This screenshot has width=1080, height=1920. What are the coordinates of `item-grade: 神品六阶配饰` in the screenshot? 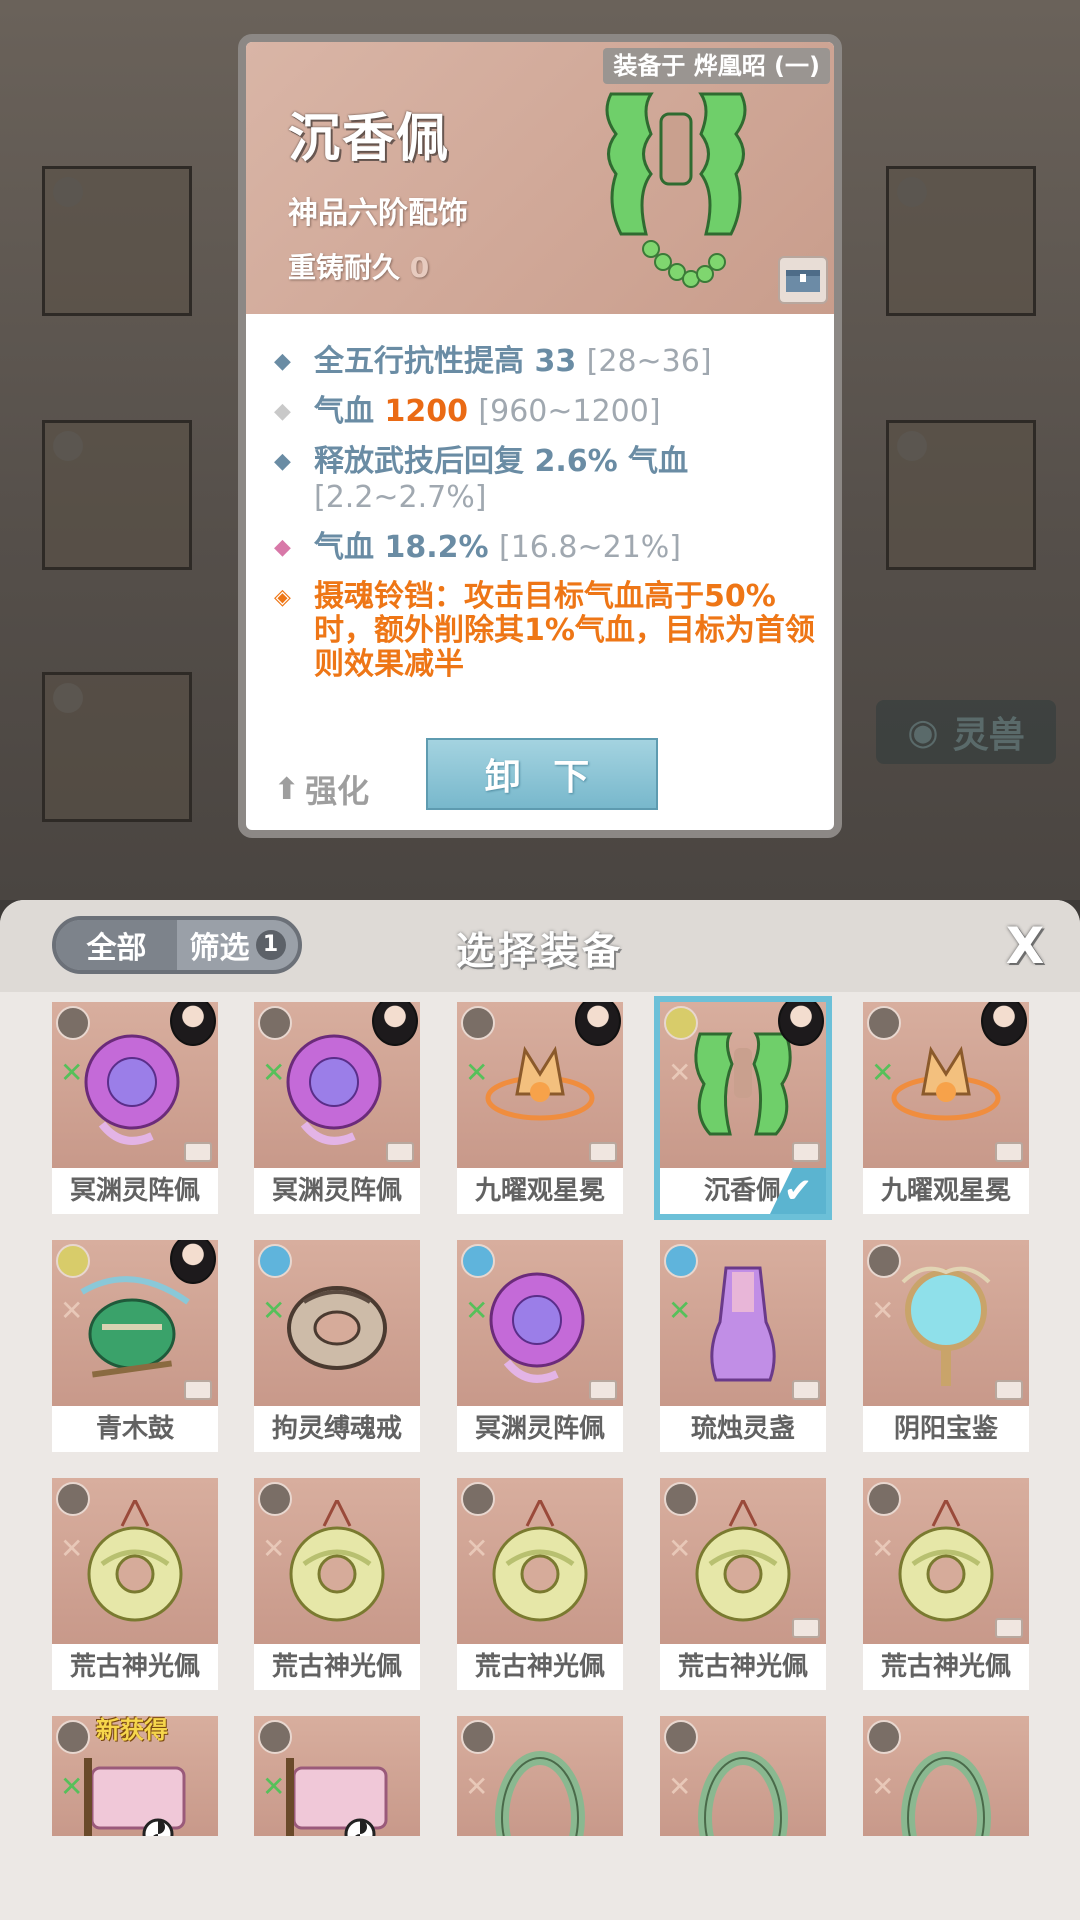 It's located at (378, 213).